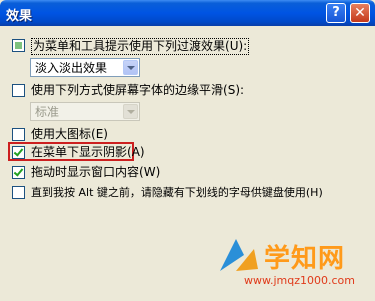 The width and height of the screenshot is (375, 301). Describe the element at coordinates (18, 192) in the screenshot. I see `hide-underline-checkbox` at that location.